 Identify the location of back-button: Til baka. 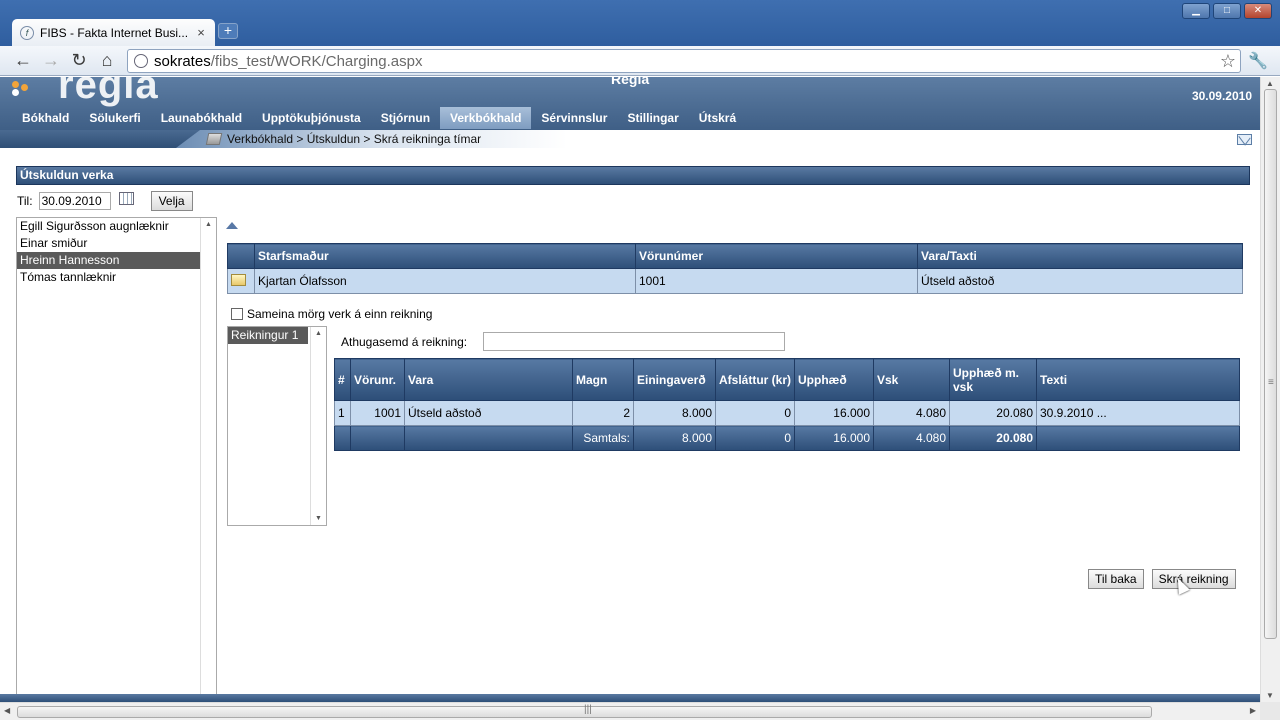
(1116, 579).